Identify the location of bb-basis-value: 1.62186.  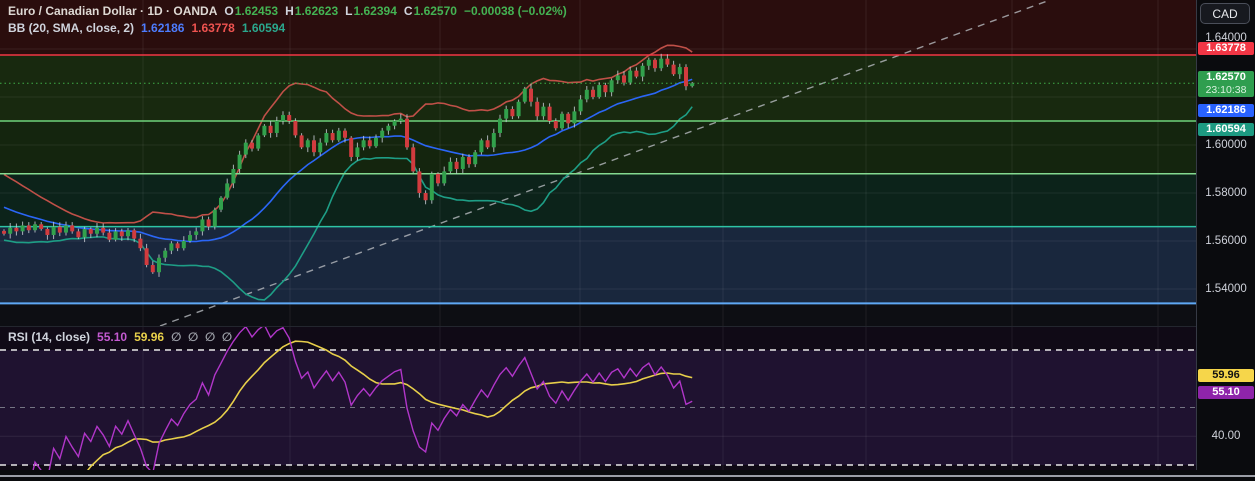
(163, 28).